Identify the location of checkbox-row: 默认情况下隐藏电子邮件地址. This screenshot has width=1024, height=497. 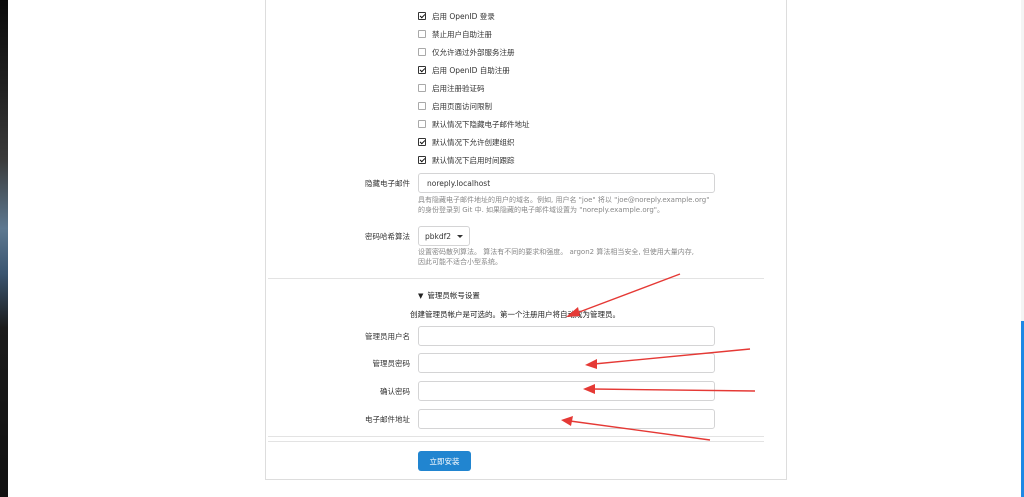
(474, 124).